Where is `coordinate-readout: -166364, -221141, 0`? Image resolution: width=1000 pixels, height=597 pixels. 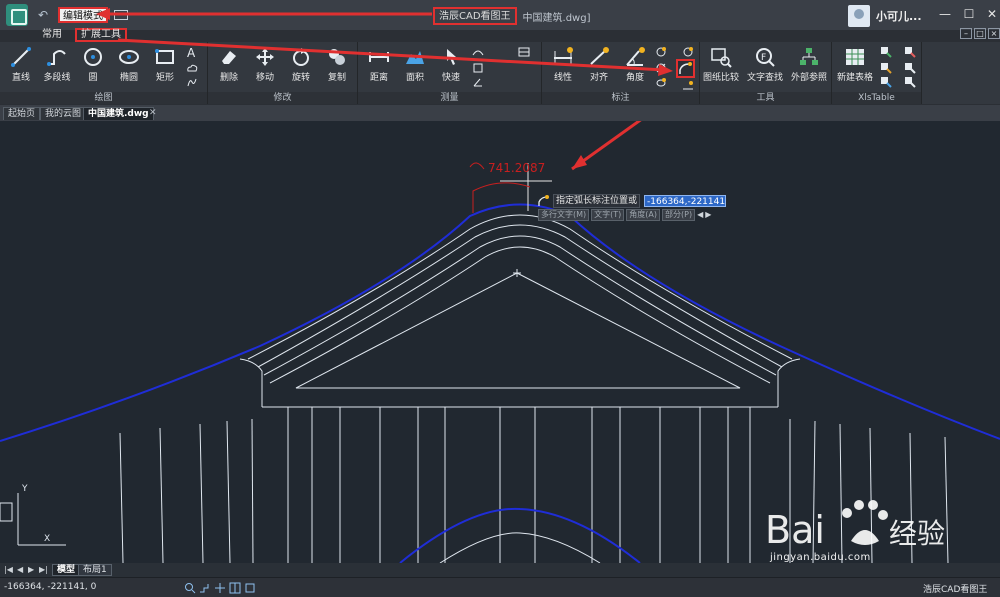
coordinate-readout: -166364, -221141, 0 is located at coordinates (50, 587).